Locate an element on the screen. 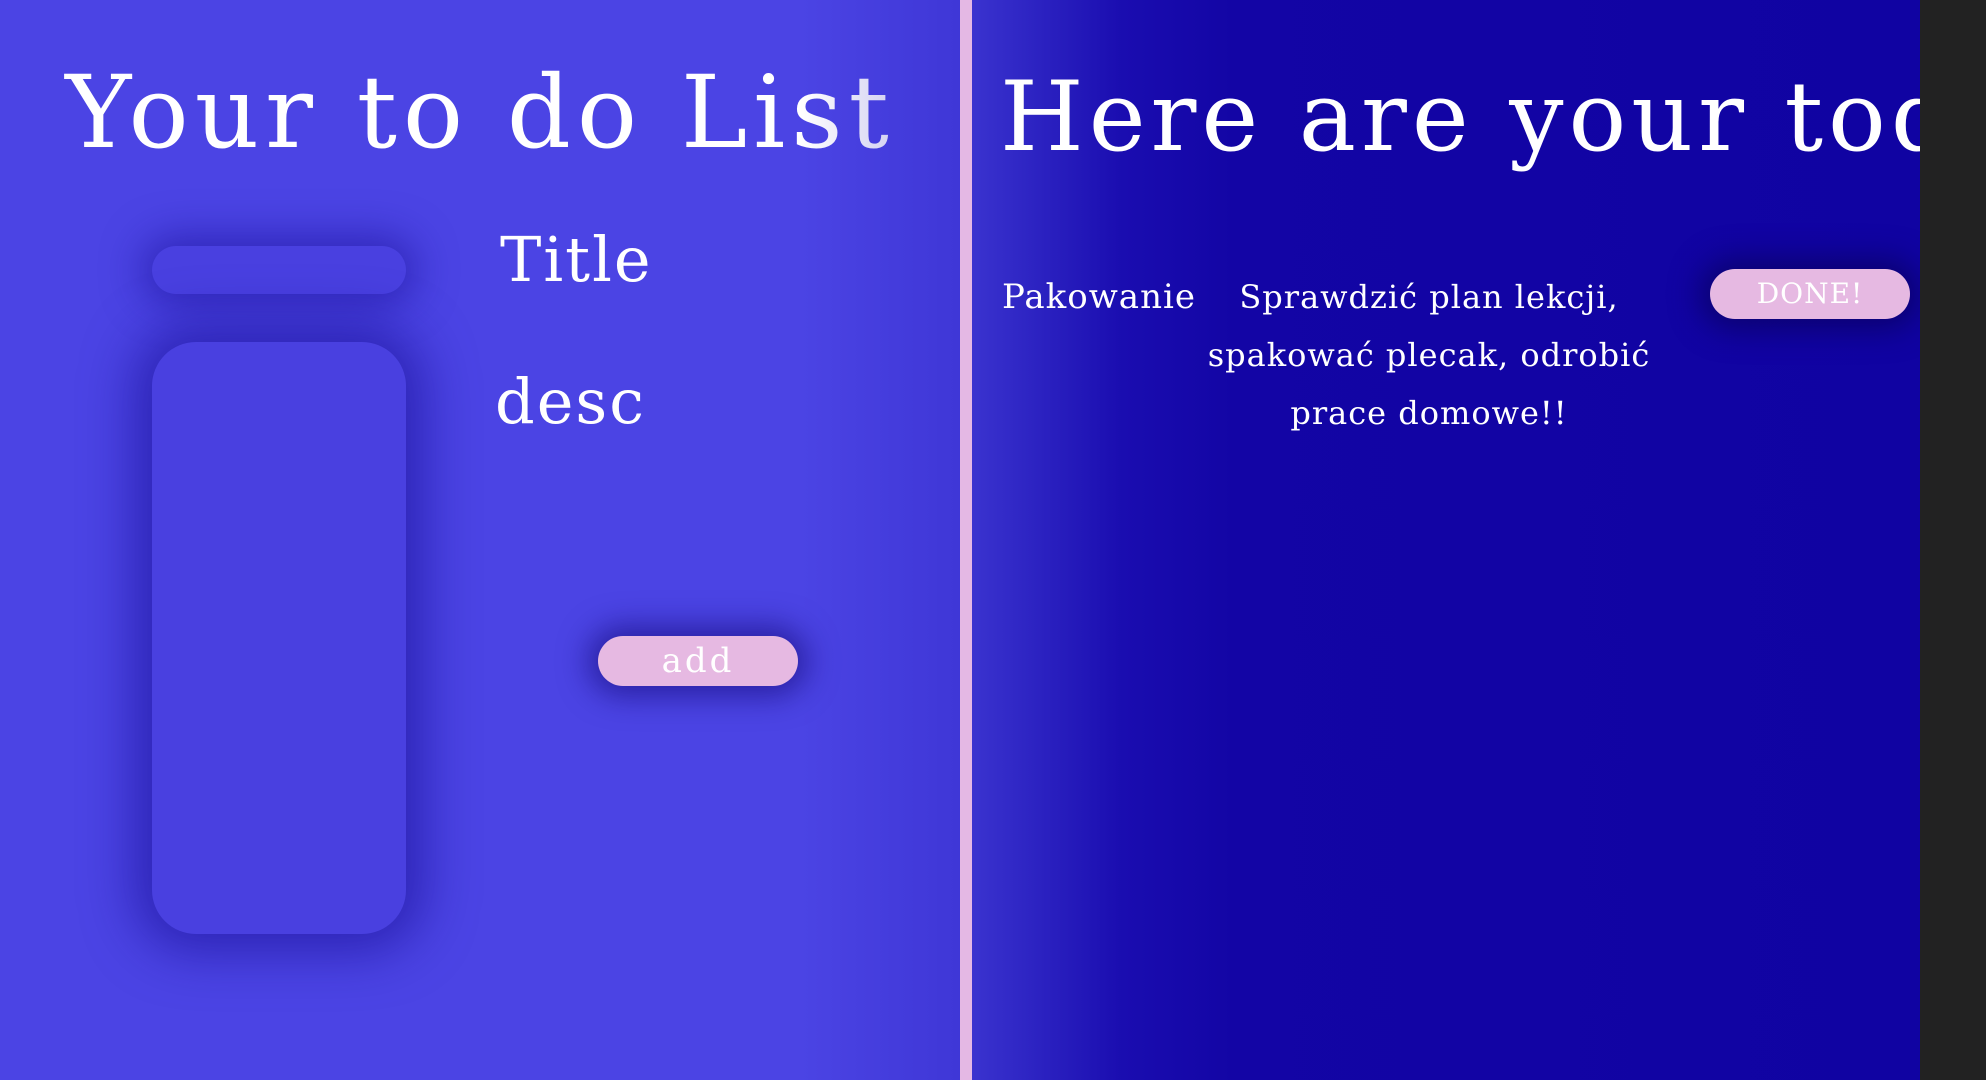  title-label: Title is located at coordinates (576, 259).